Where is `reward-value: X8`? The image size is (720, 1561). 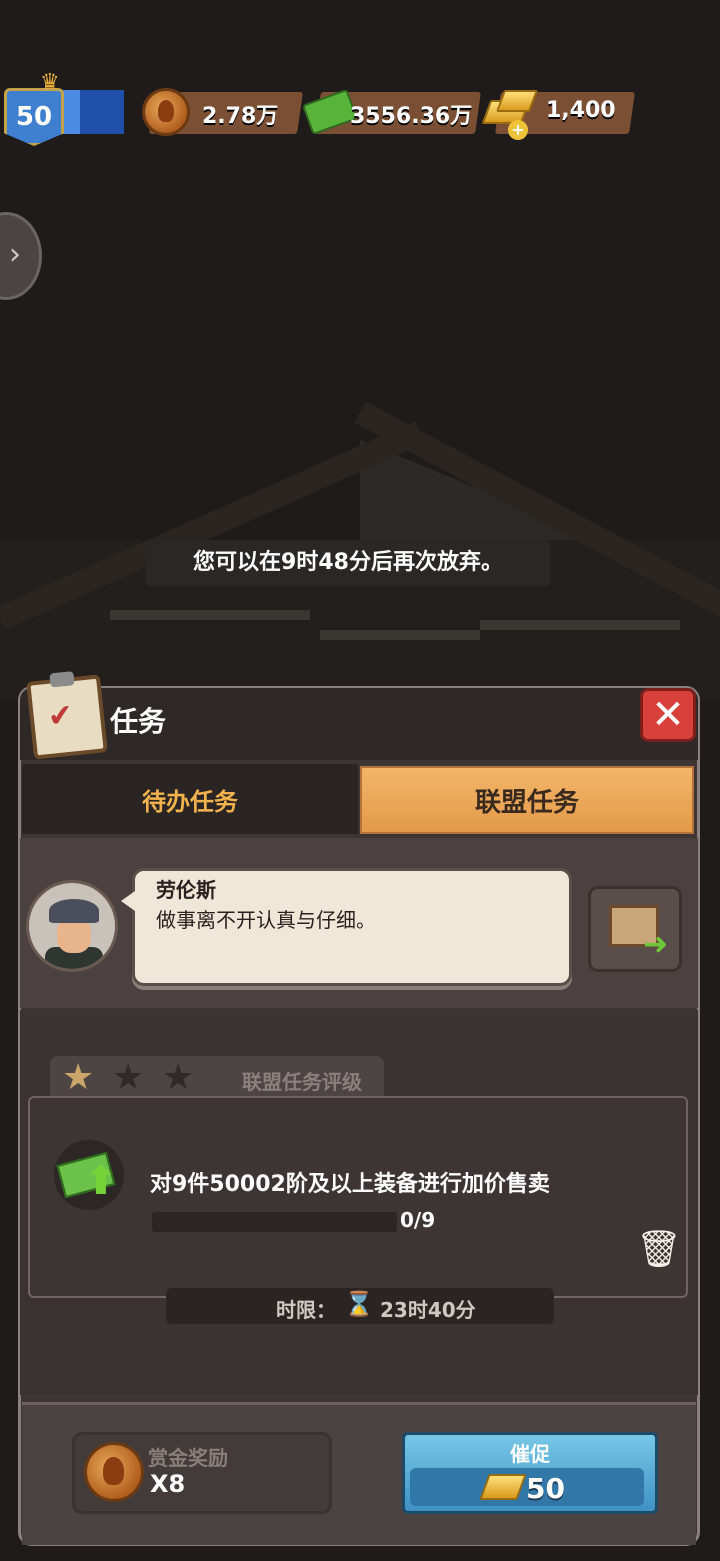 reward-value: X8 is located at coordinates (168, 1484).